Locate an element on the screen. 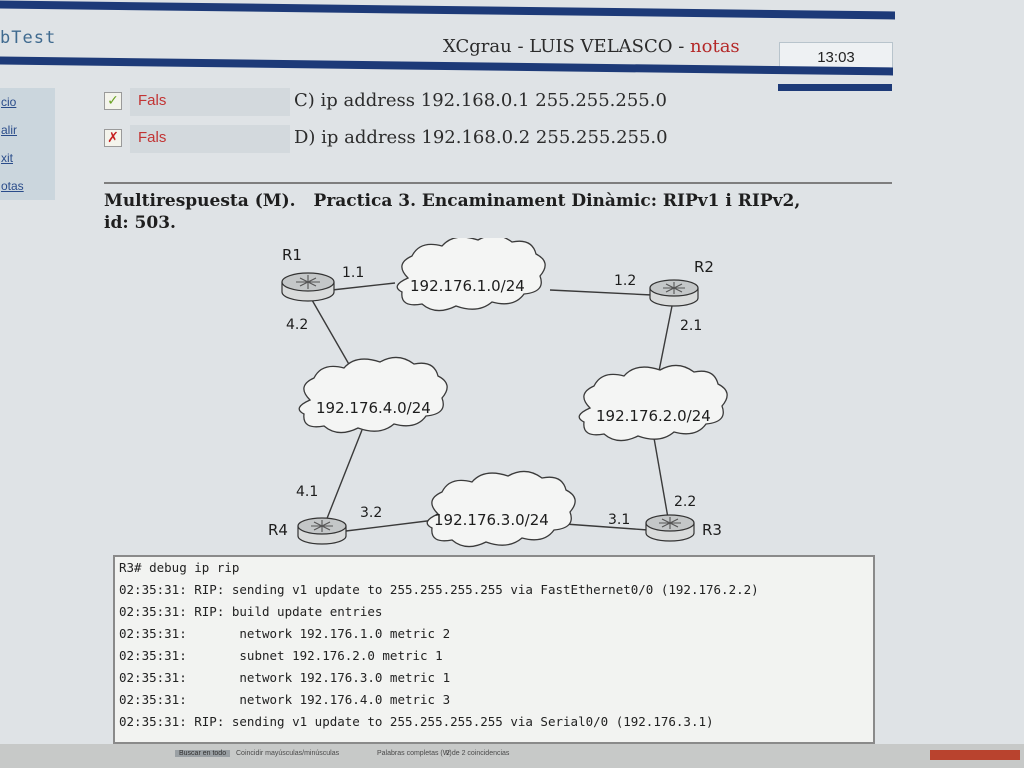  console-line: 02:35:31: network 192.176.1.0 metric 2 is located at coordinates (285, 633).